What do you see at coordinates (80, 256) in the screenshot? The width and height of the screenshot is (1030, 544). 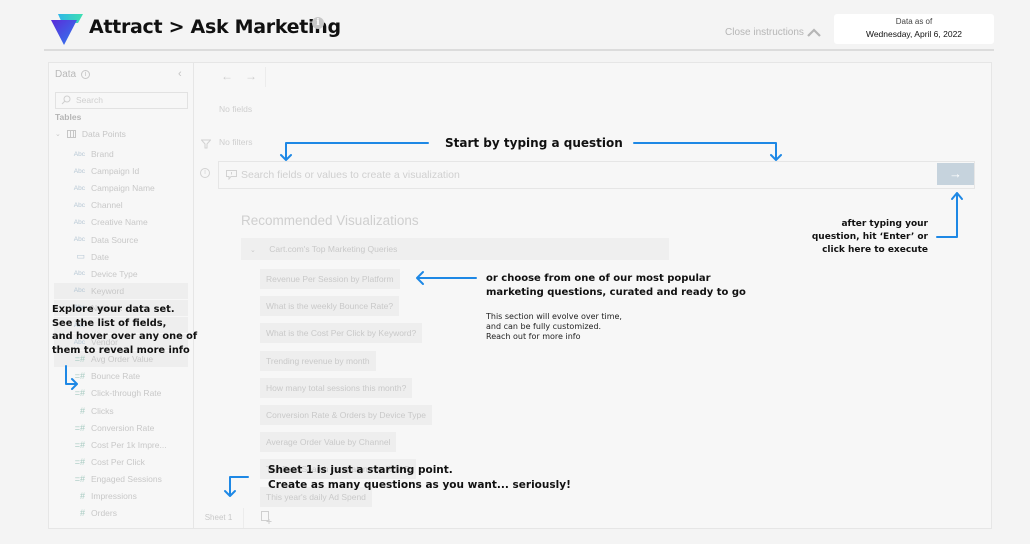 I see `calendar-icon: ▭` at bounding box center [80, 256].